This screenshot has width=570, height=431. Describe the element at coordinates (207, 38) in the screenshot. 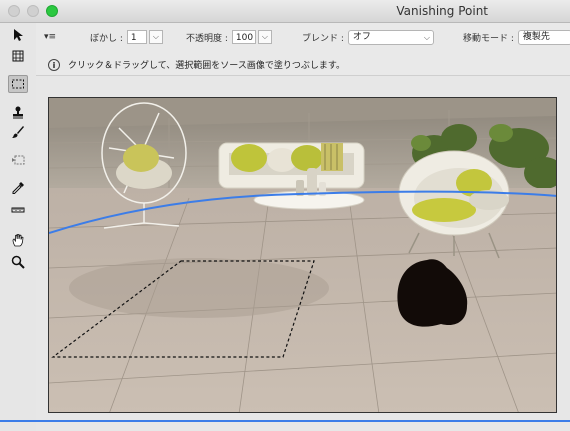

I see `opacity-label: 不透明度 :` at that location.